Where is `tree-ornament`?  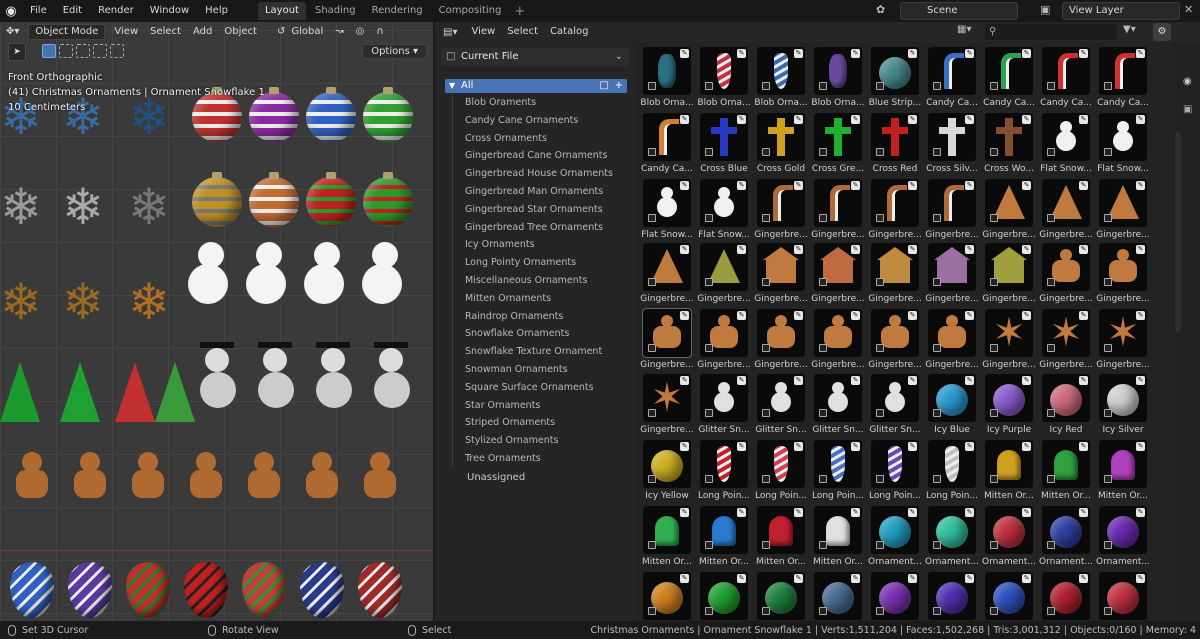 tree-ornament is located at coordinates (135, 392).